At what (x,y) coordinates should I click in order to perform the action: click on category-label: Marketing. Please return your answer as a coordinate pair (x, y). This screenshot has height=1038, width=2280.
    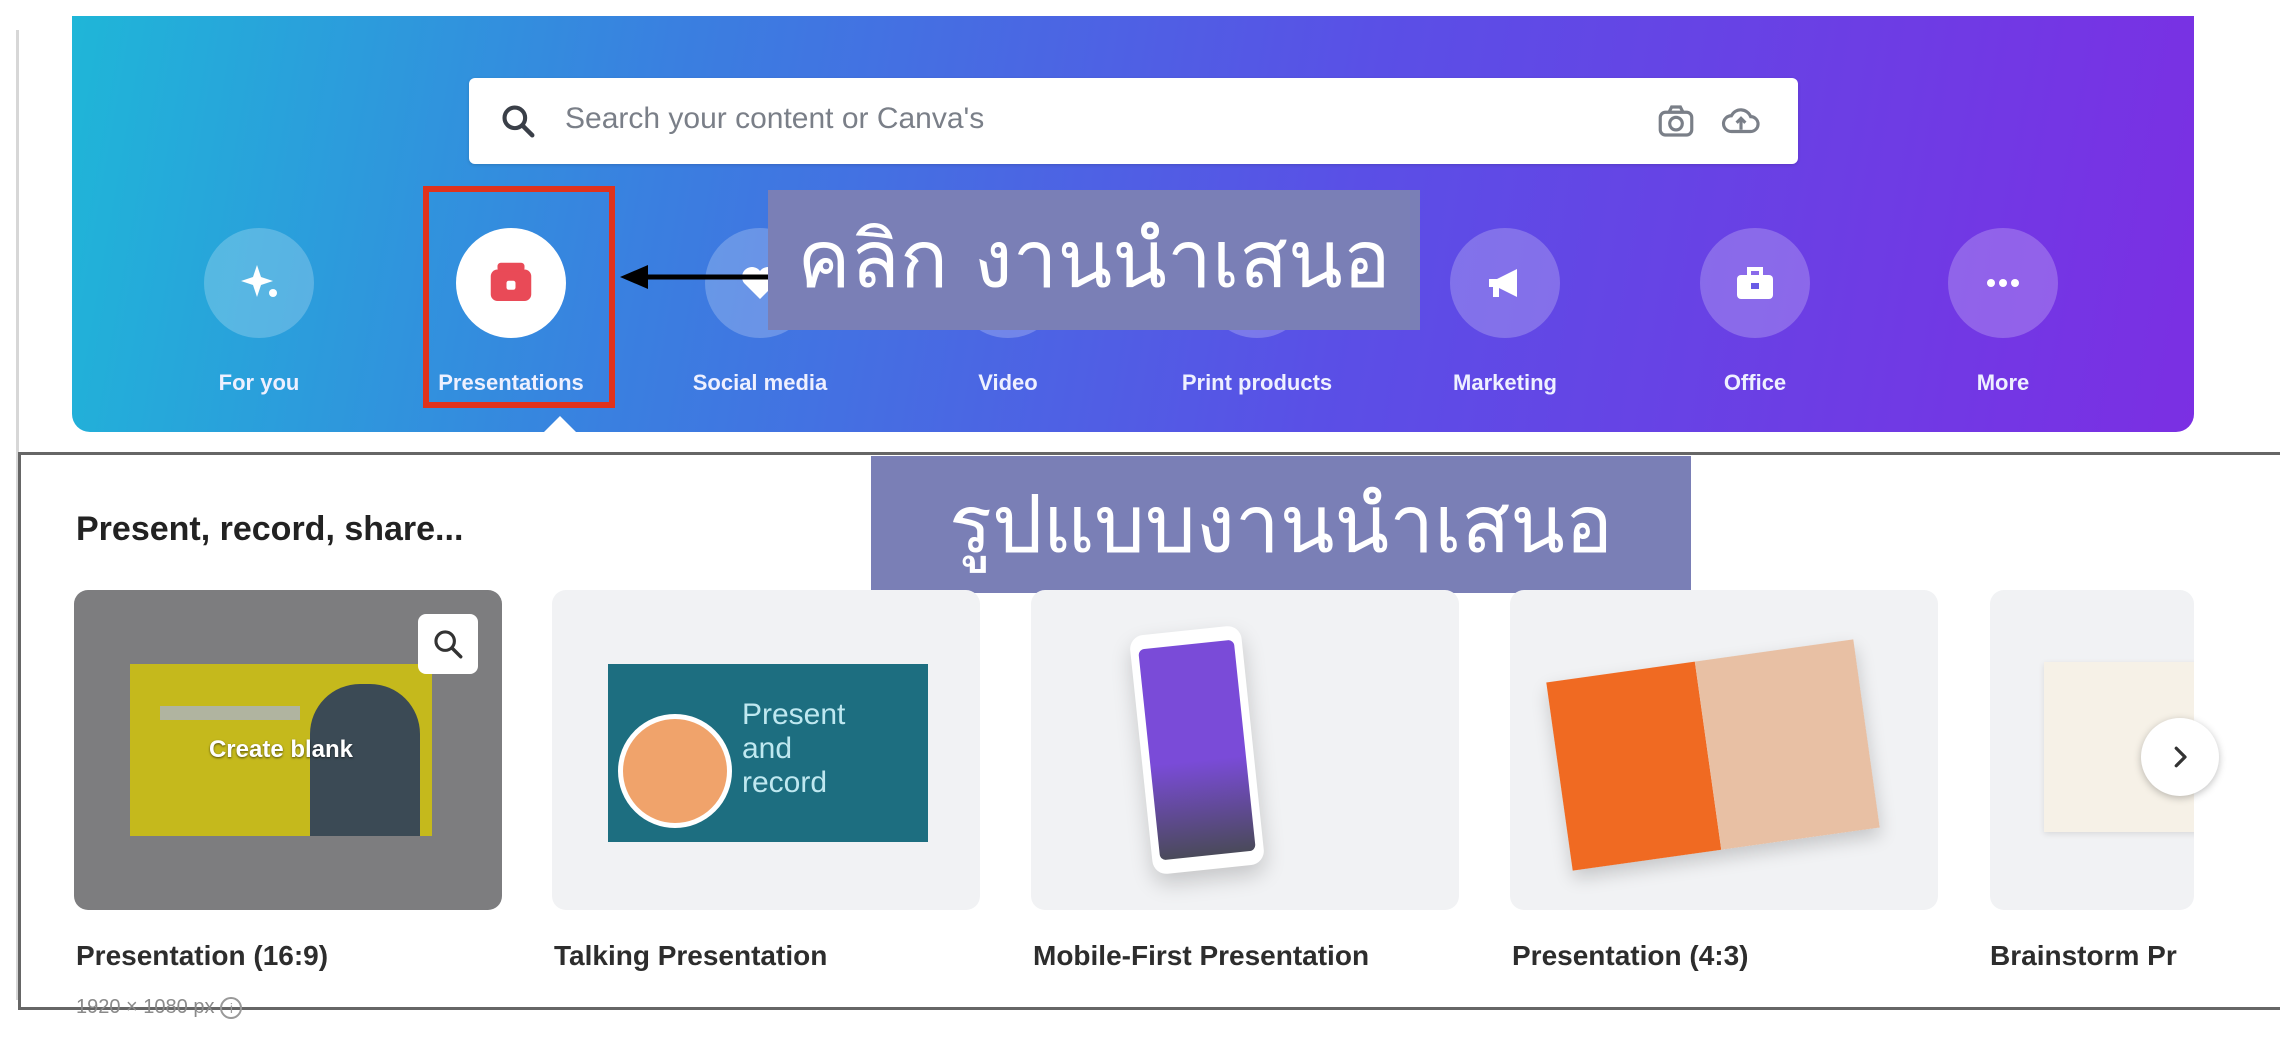
    Looking at the image, I should click on (1505, 382).